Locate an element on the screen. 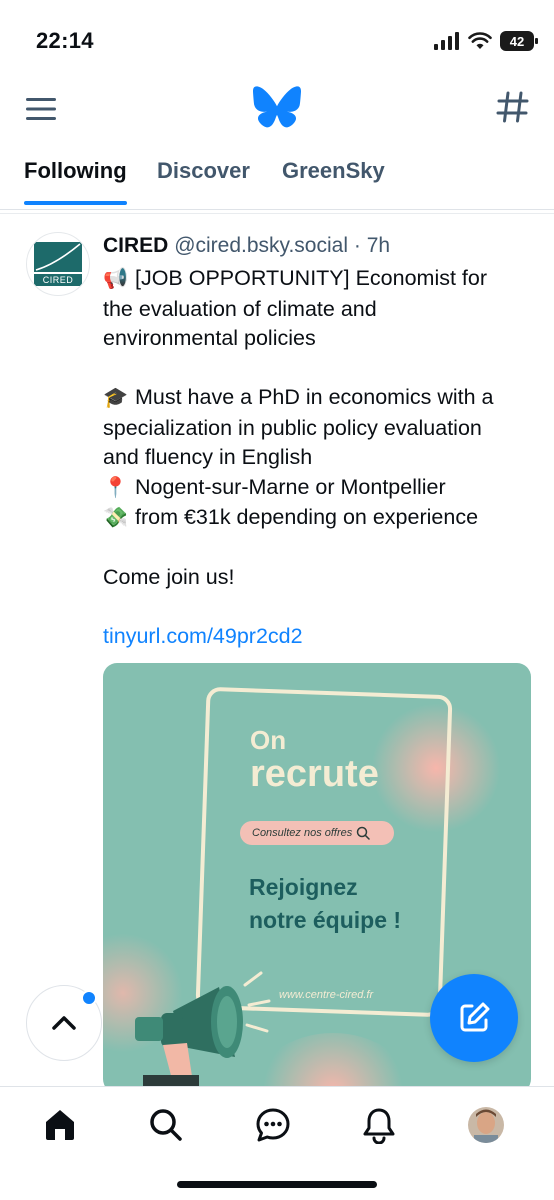  status-icons: 42 is located at coordinates (486, 41).